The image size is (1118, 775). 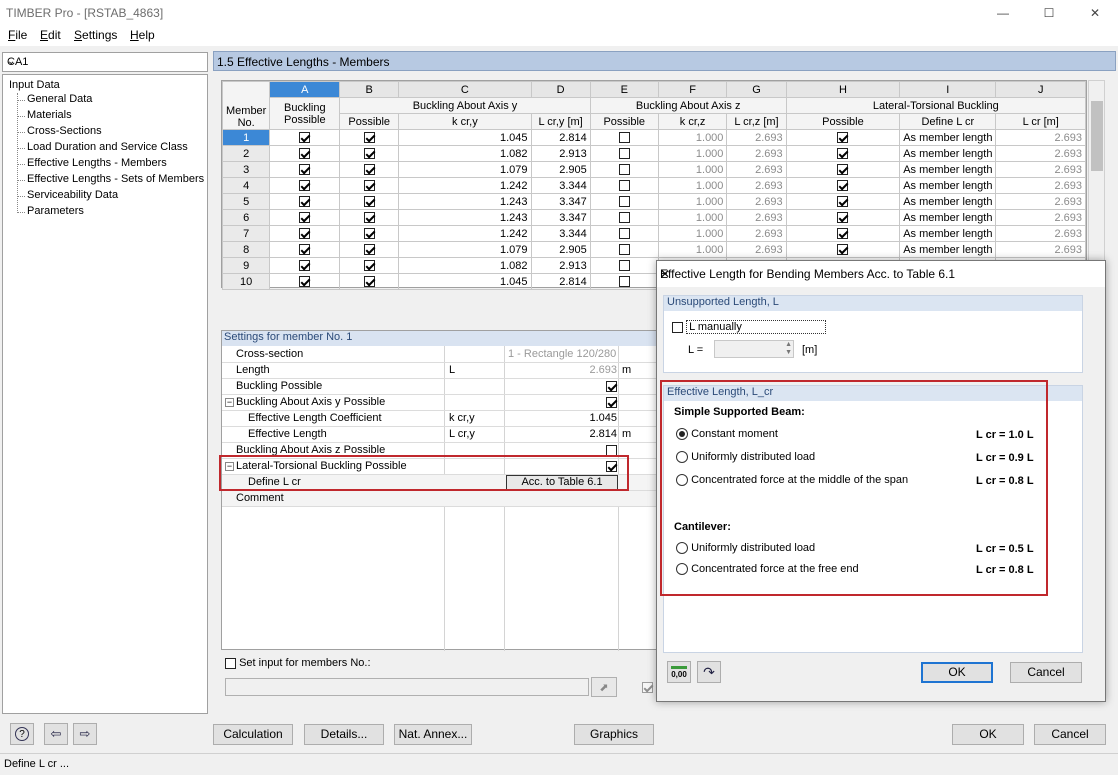 I want to click on col-letter-a: A, so click(x=305, y=89).